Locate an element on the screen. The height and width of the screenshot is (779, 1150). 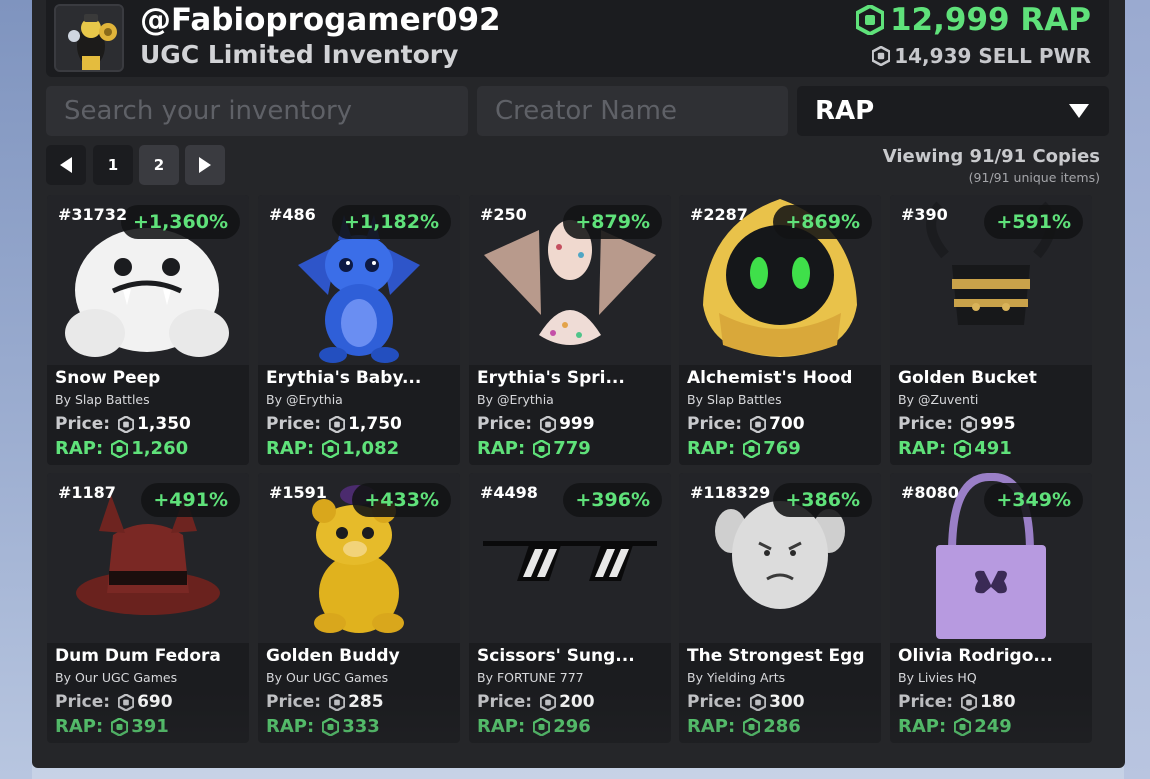
inventory-subtitle: UGC Limited Inventory is located at coordinates (299, 54).